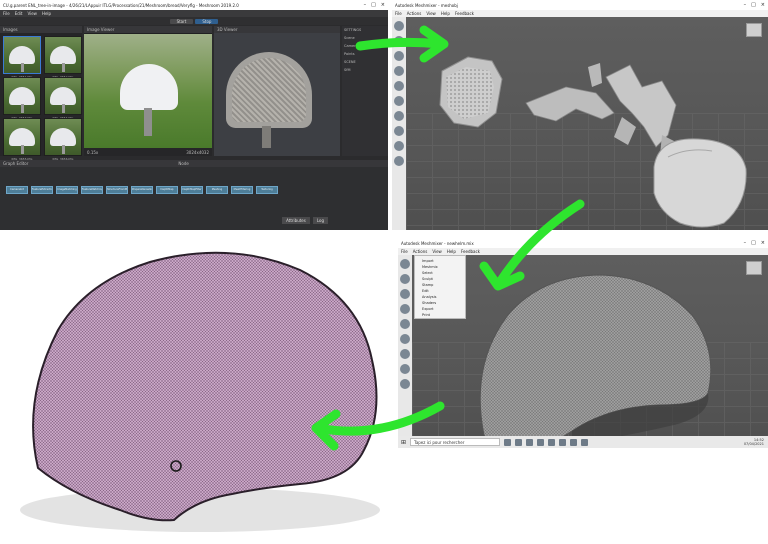  Describe the element at coordinates (19, 13) in the screenshot. I see `menu-edit: Edit` at that location.